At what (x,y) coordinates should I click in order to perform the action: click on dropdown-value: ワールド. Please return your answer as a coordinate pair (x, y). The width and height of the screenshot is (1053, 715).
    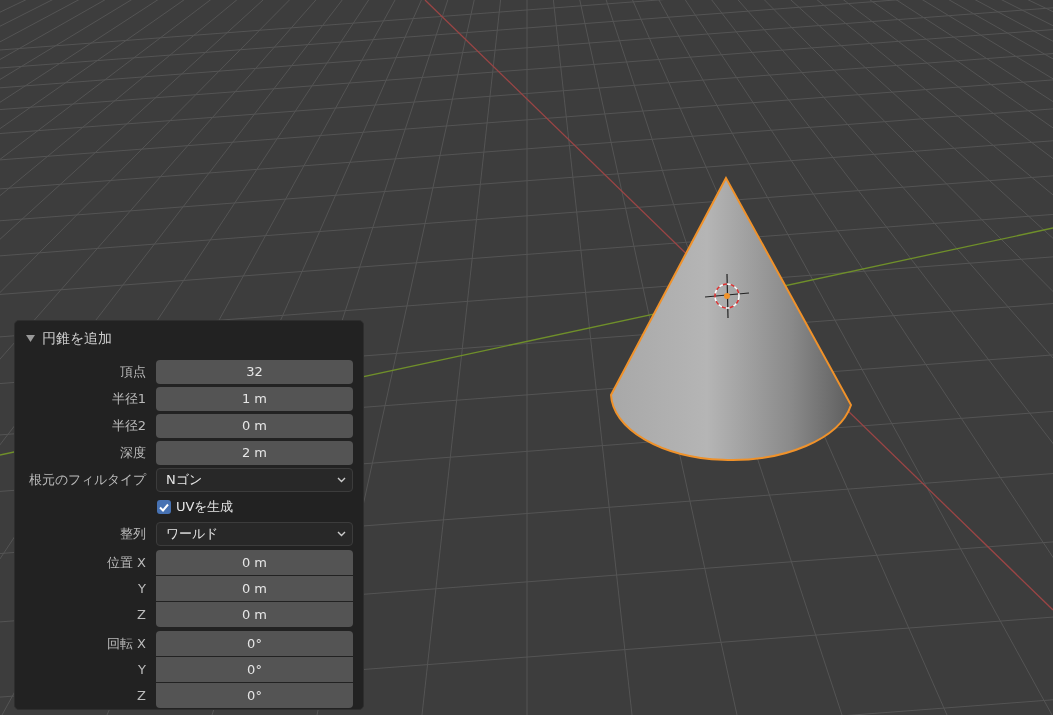
    Looking at the image, I should click on (192, 534).